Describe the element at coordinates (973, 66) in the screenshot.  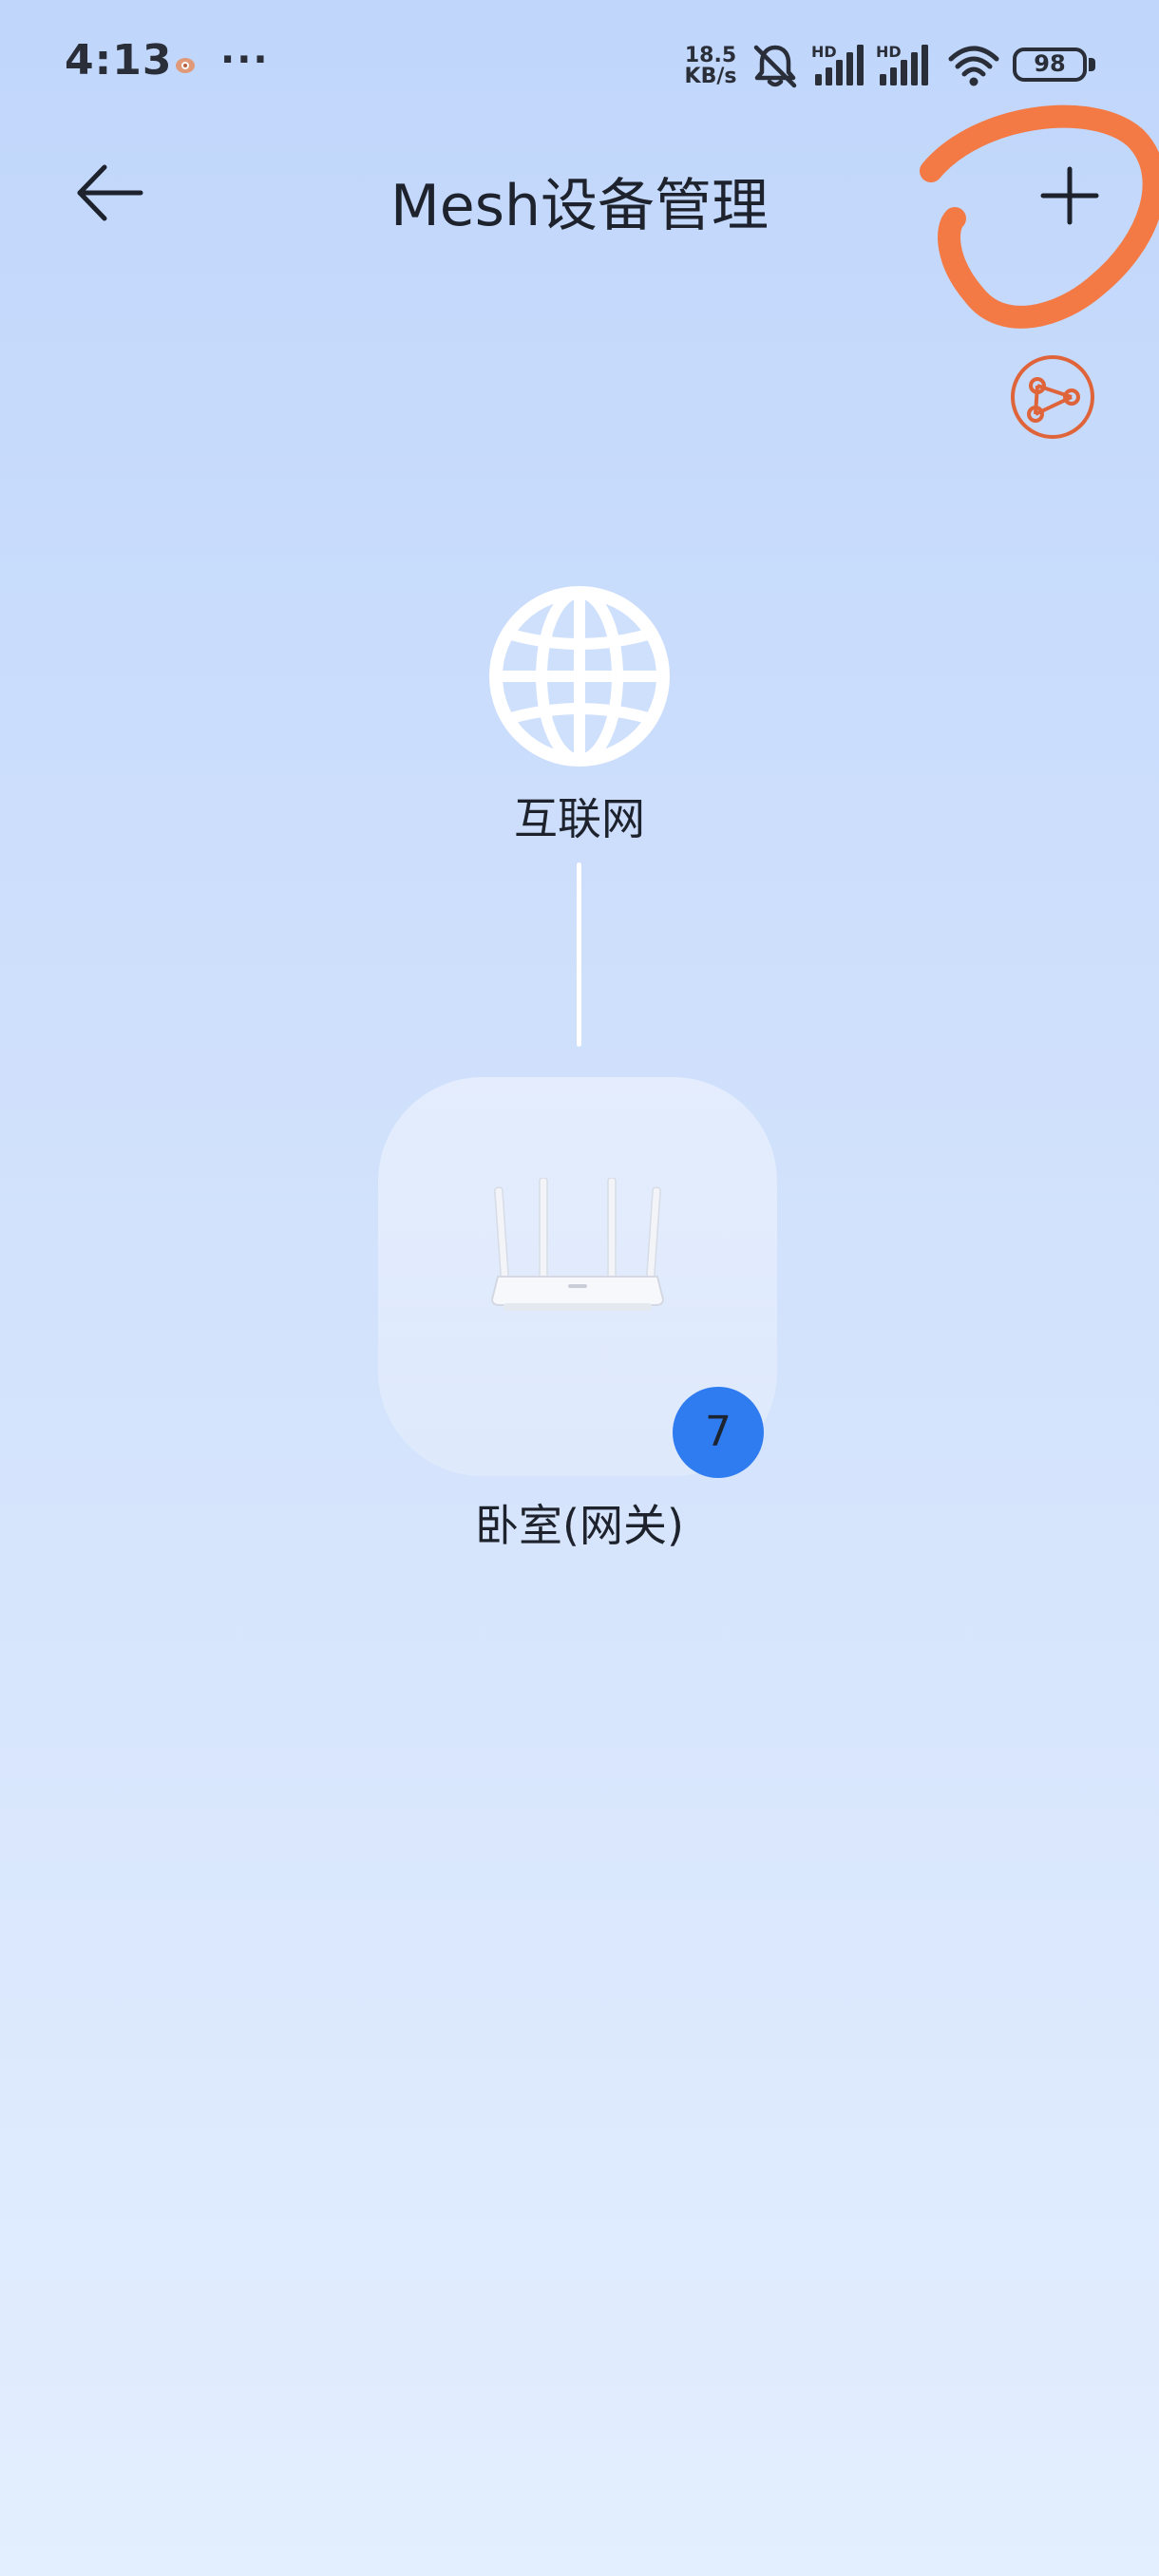
I see `wifi-icon` at that location.